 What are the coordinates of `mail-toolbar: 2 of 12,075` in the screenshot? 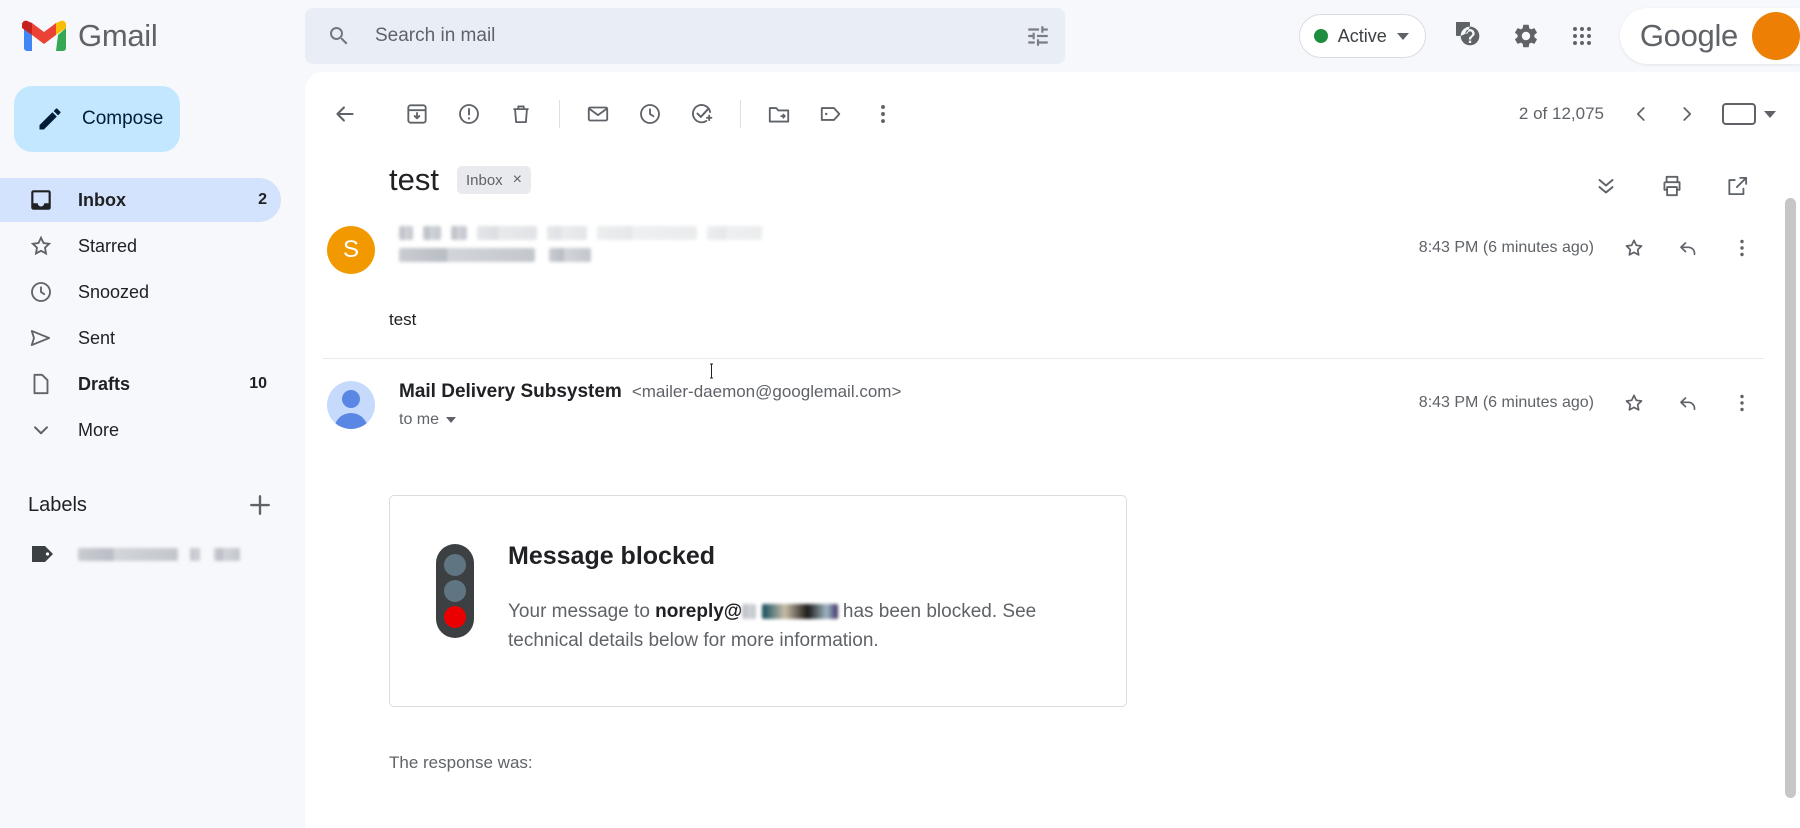 It's located at (1052, 114).